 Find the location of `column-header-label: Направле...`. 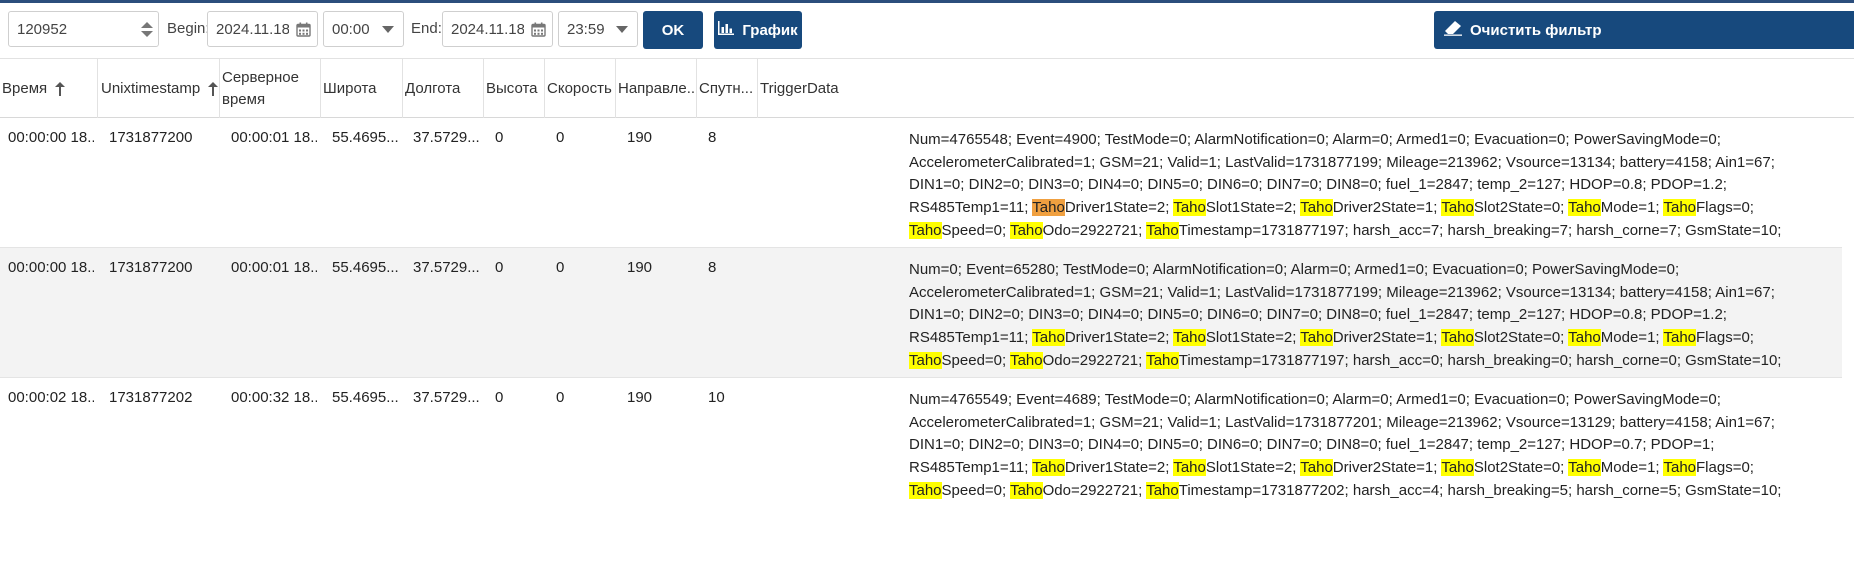

column-header-label: Направле... is located at coordinates (657, 88).